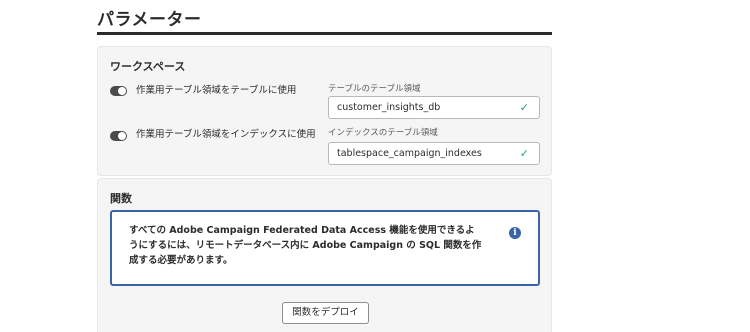 This screenshot has width=750, height=332. What do you see at coordinates (324, 33) in the screenshot?
I see `title-divider` at bounding box center [324, 33].